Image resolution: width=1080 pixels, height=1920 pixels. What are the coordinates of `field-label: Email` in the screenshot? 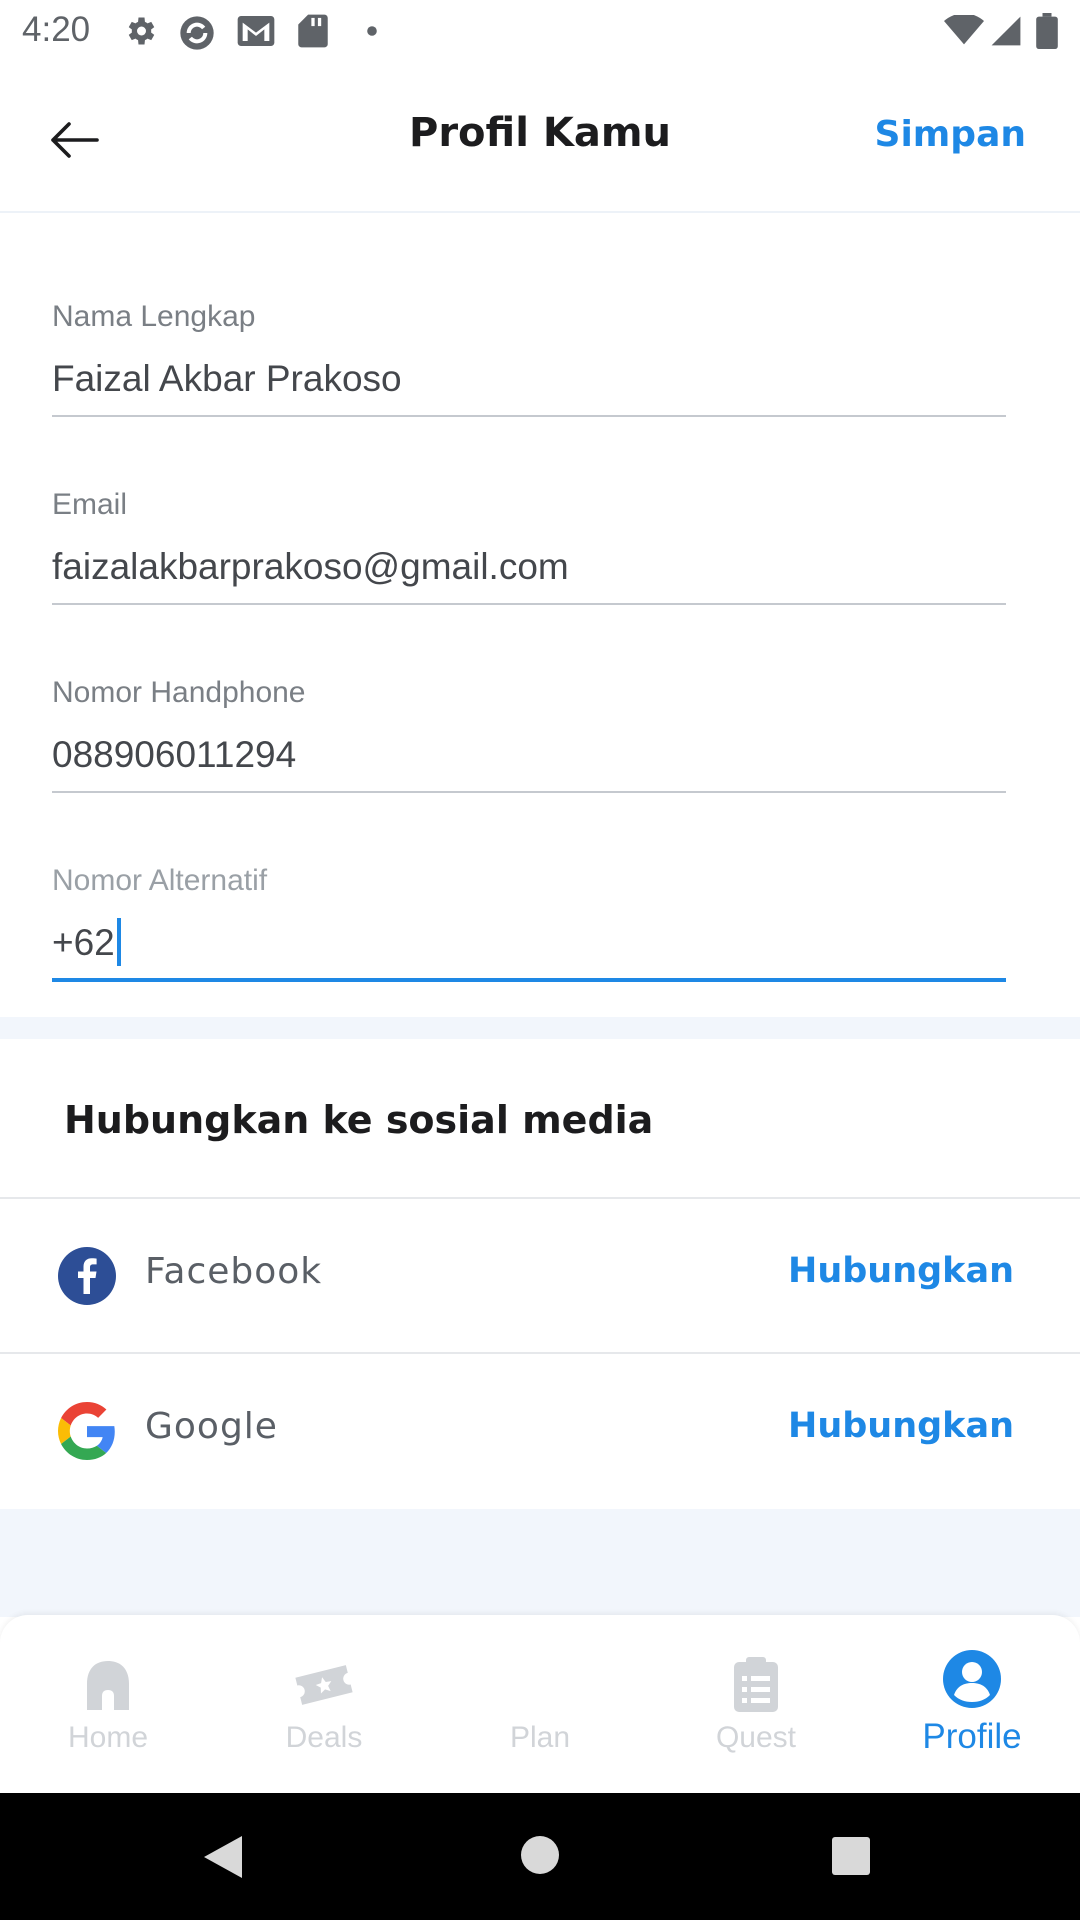 It's located at (90, 504).